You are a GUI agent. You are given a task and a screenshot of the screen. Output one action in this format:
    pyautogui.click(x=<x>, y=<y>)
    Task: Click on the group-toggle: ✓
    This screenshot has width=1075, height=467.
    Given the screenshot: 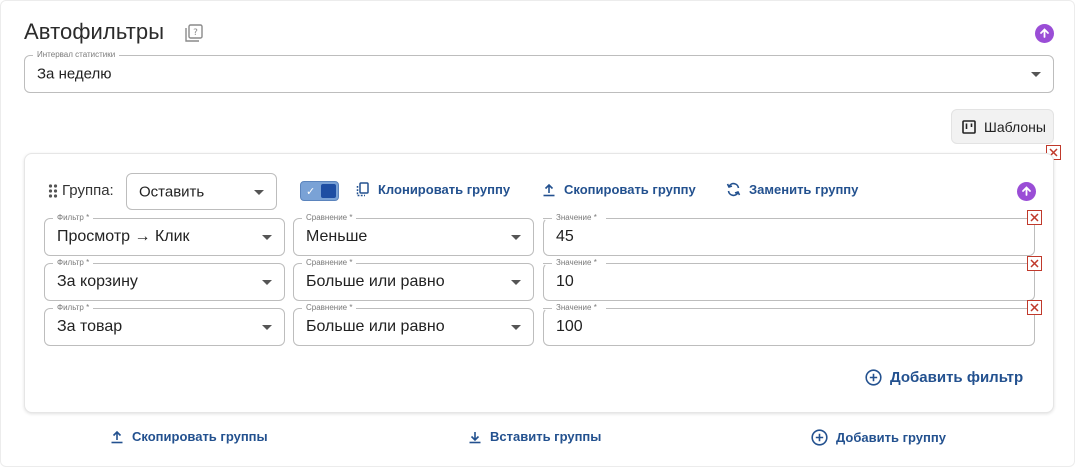 What is the action you would take?
    pyautogui.click(x=319, y=191)
    